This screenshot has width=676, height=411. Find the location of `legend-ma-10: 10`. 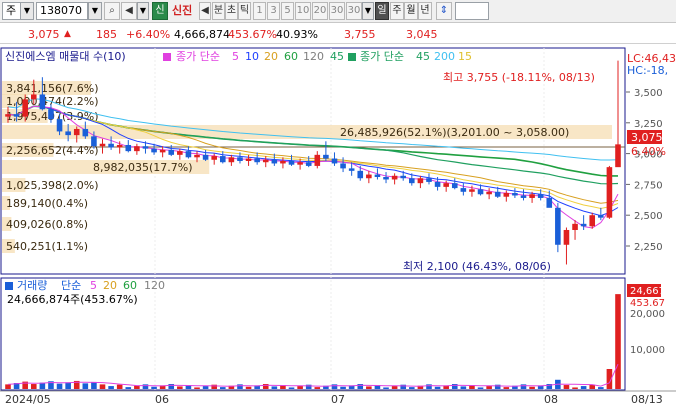

legend-ma-10: 10 is located at coordinates (252, 56).